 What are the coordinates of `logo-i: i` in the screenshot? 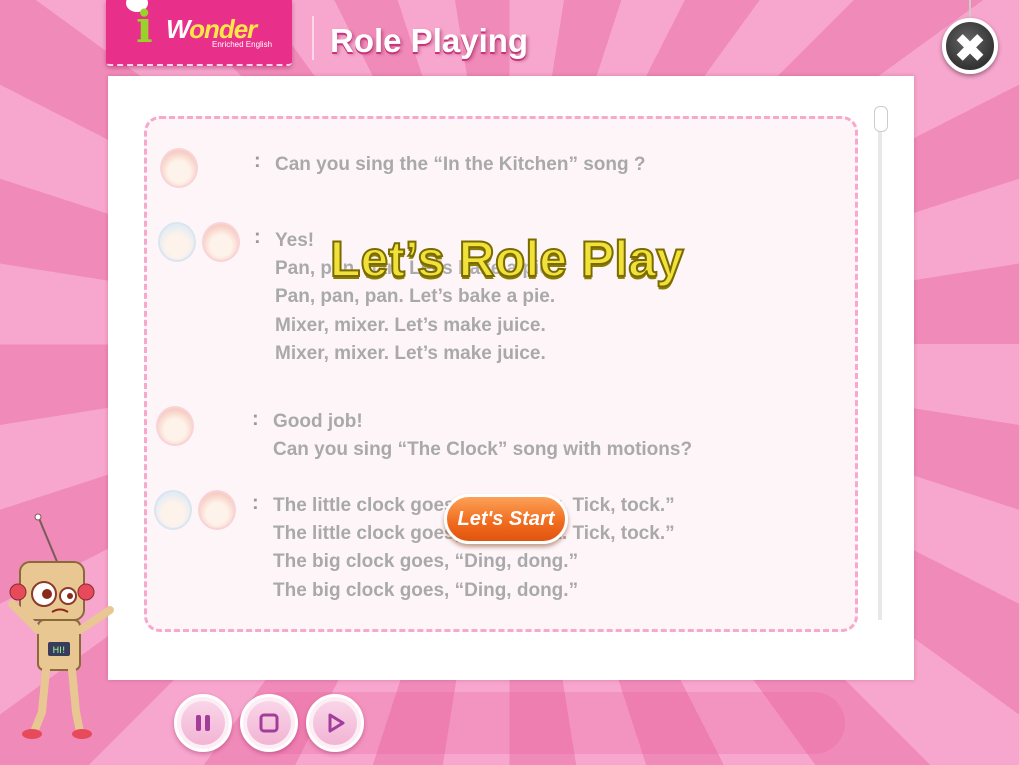 It's located at (144, 27).